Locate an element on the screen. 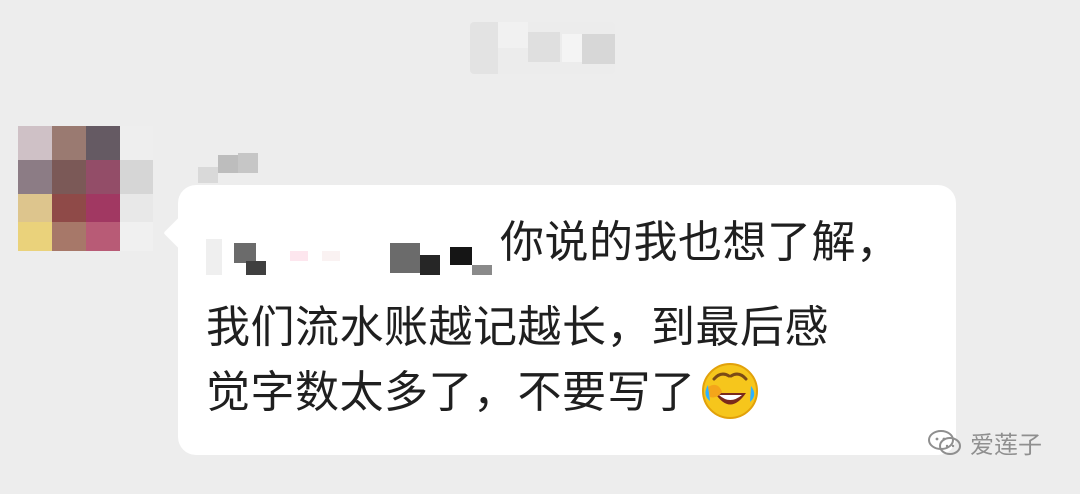  blurred-mention is located at coordinates (351, 241).